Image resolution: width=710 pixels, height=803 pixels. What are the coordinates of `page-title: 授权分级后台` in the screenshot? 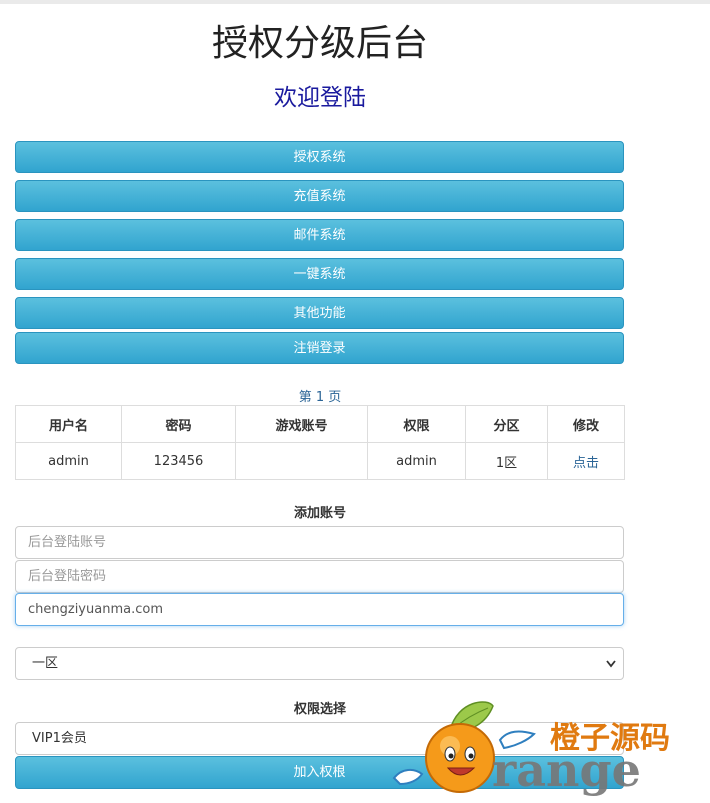 It's located at (319, 43).